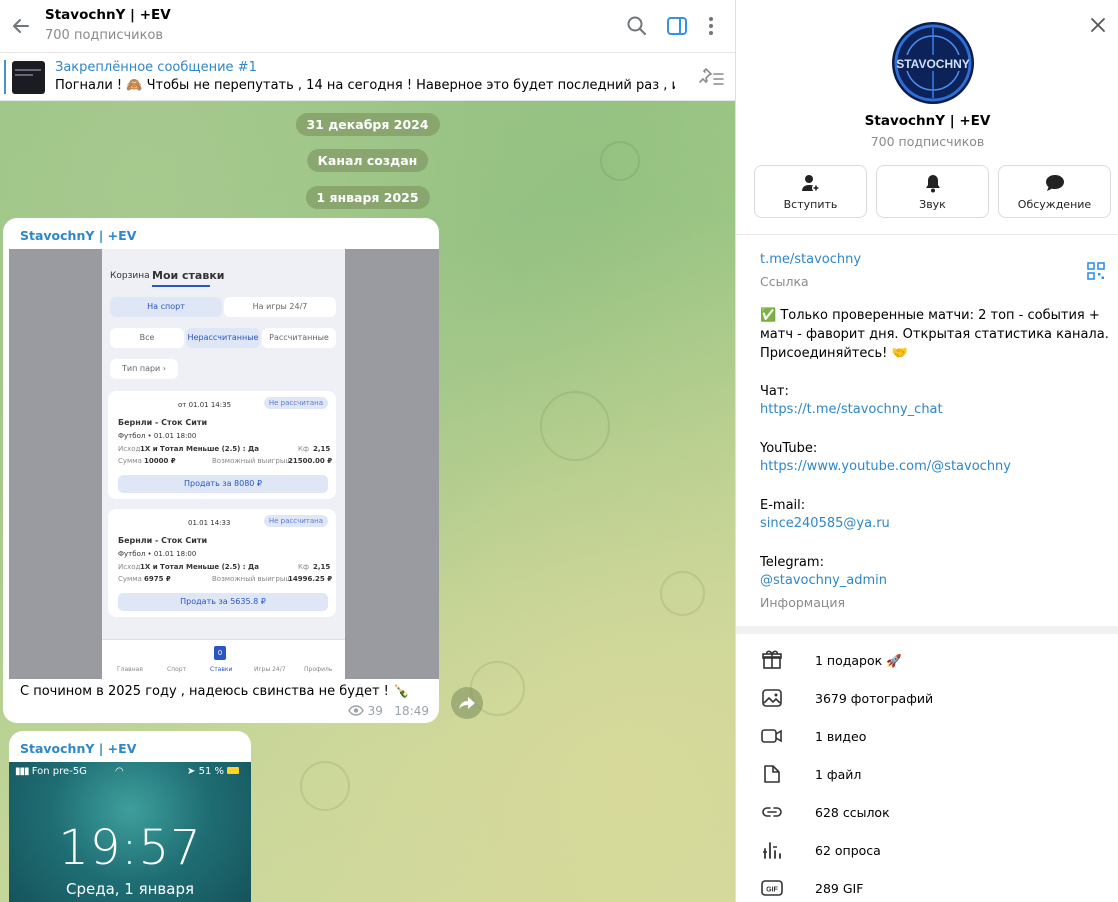  Describe the element at coordinates (852, 812) in the screenshot. I see `media-label: 628 ссылок` at that location.